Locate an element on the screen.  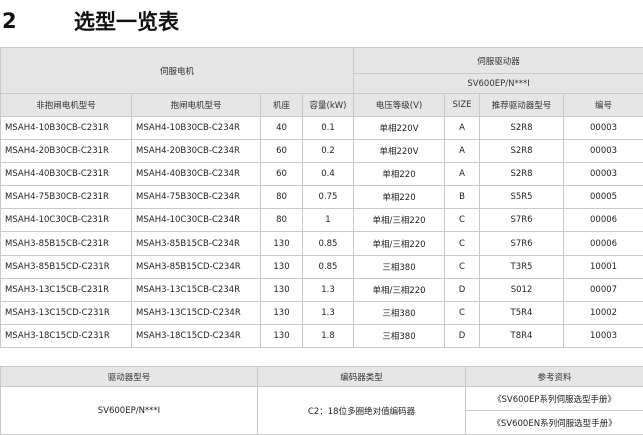
recommended-drive-cell: T5R4 is located at coordinates (522, 312).